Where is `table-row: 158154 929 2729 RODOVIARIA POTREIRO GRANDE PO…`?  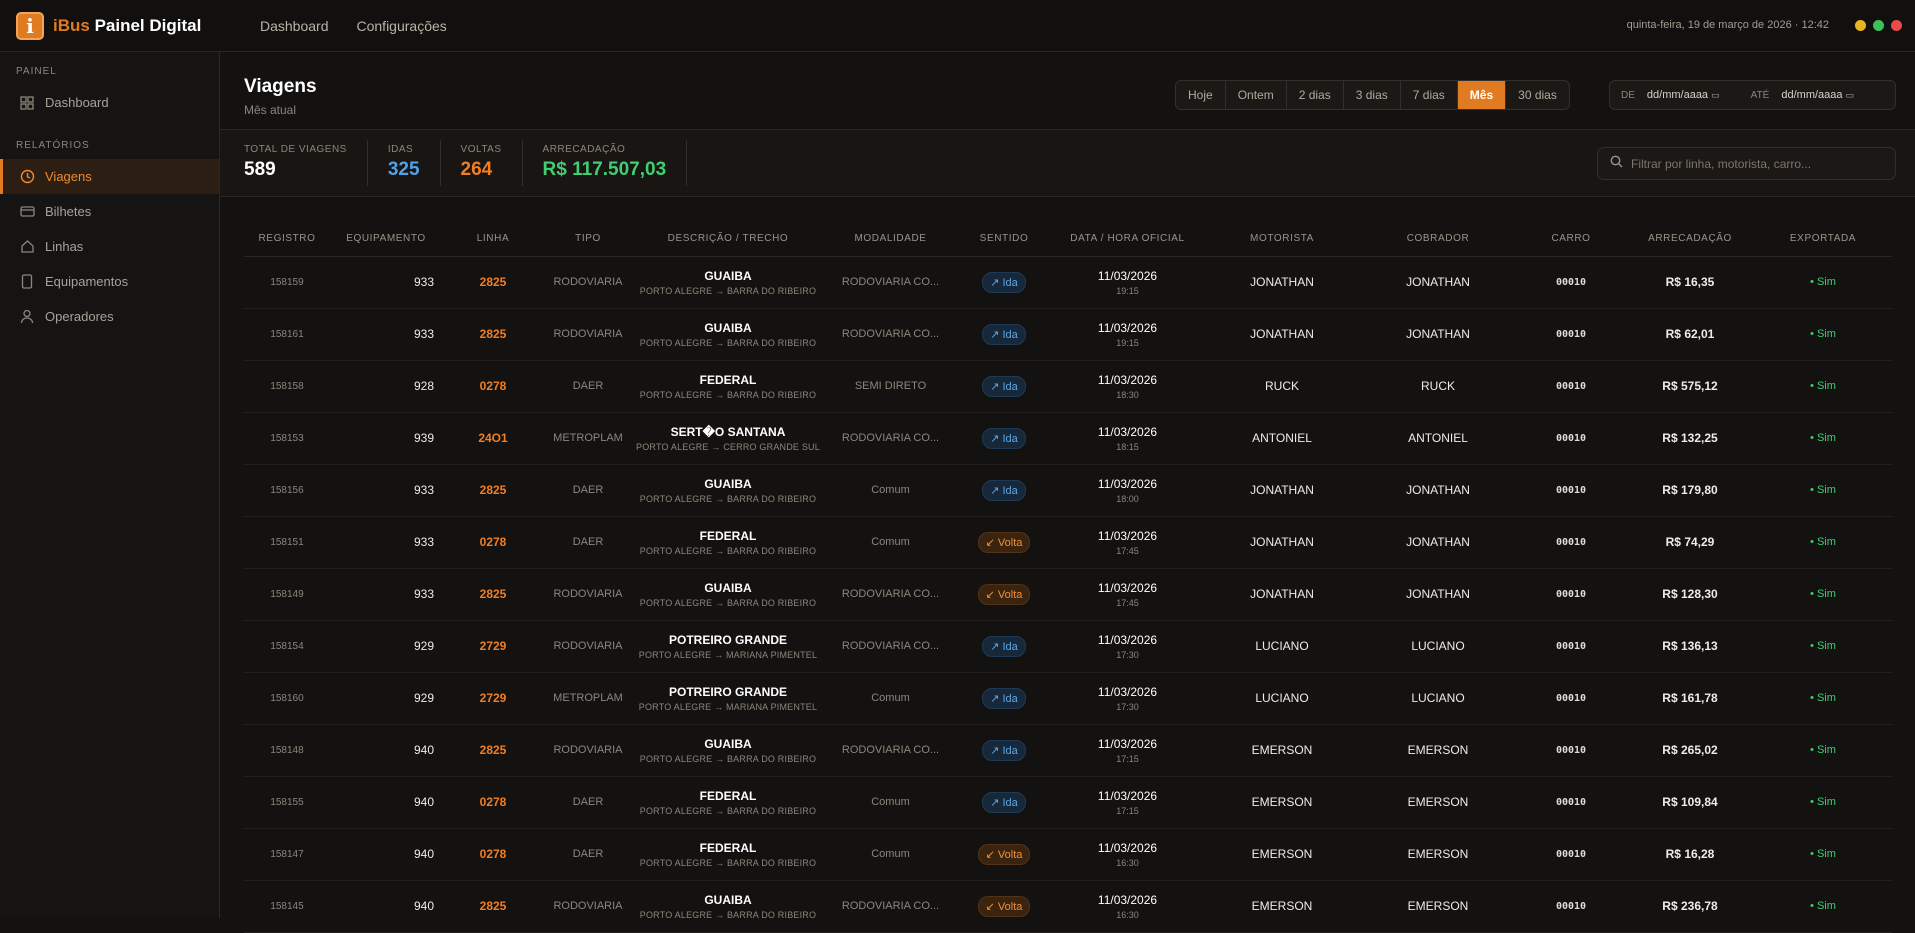 table-row: 158154 929 2729 RODOVIARIA POTREIRO GRANDE PO… is located at coordinates (1068, 646).